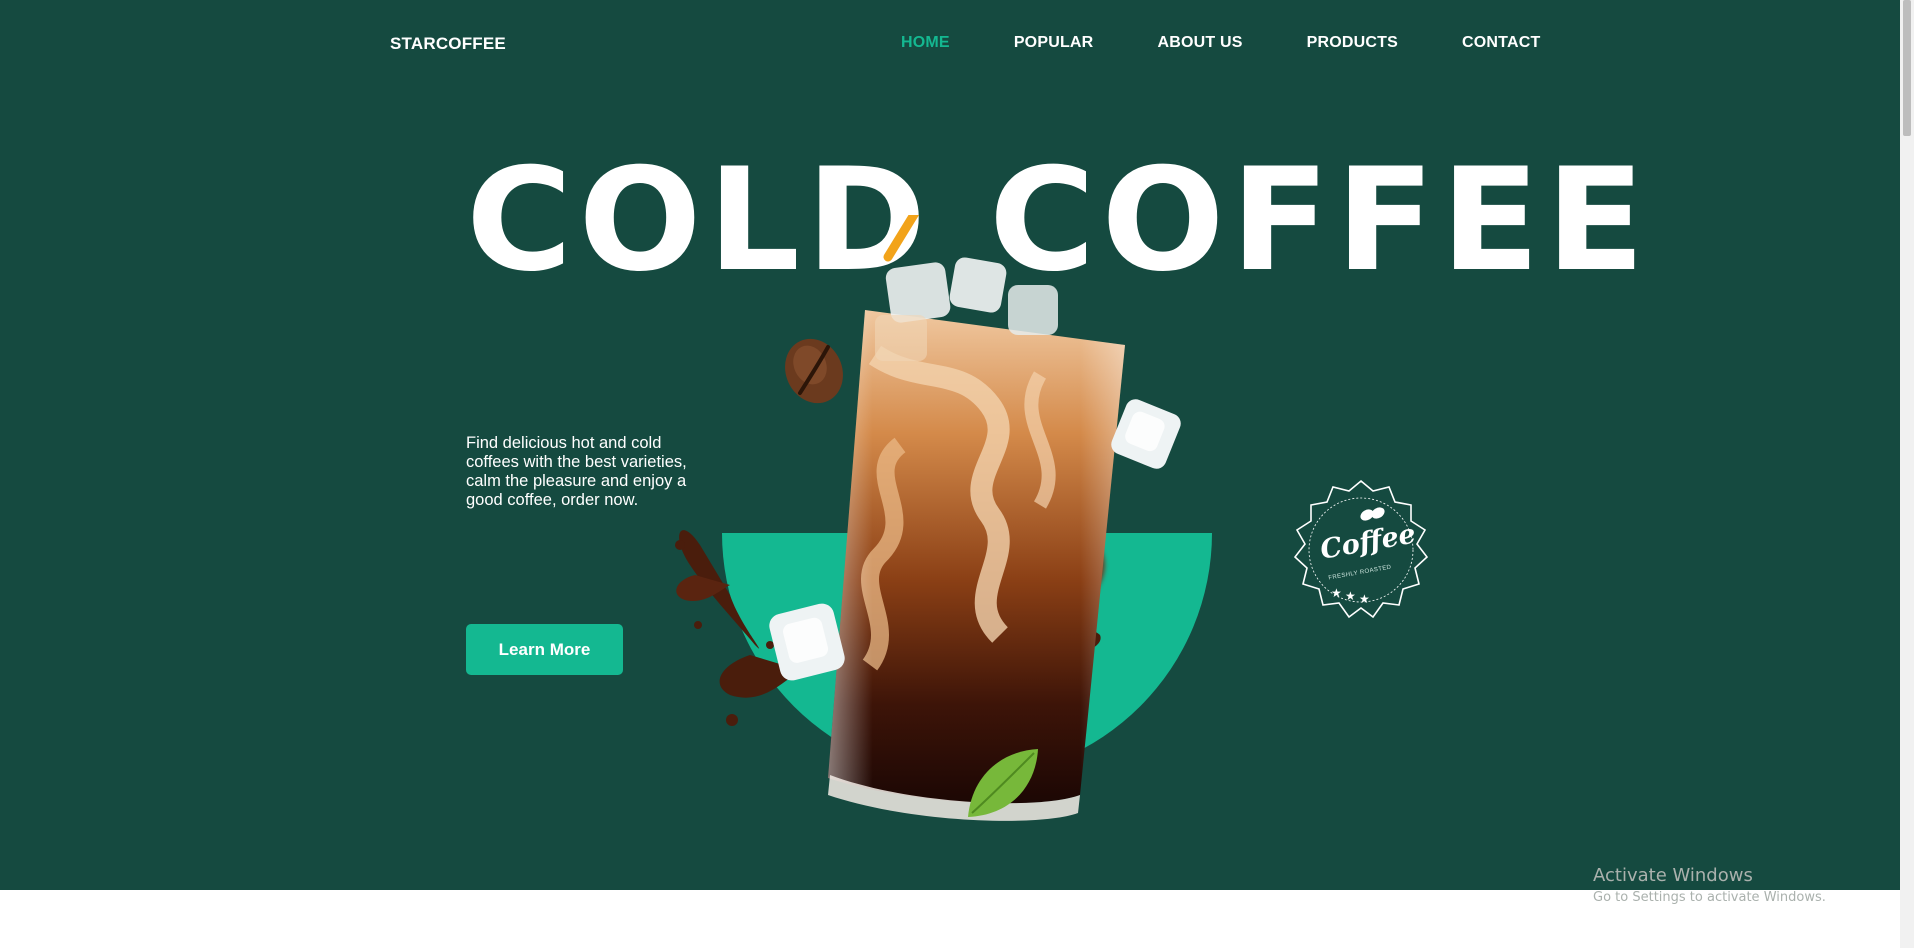 This screenshot has width=1914, height=948. What do you see at coordinates (1907, 68) in the screenshot?
I see `scrollbar-thumb` at bounding box center [1907, 68].